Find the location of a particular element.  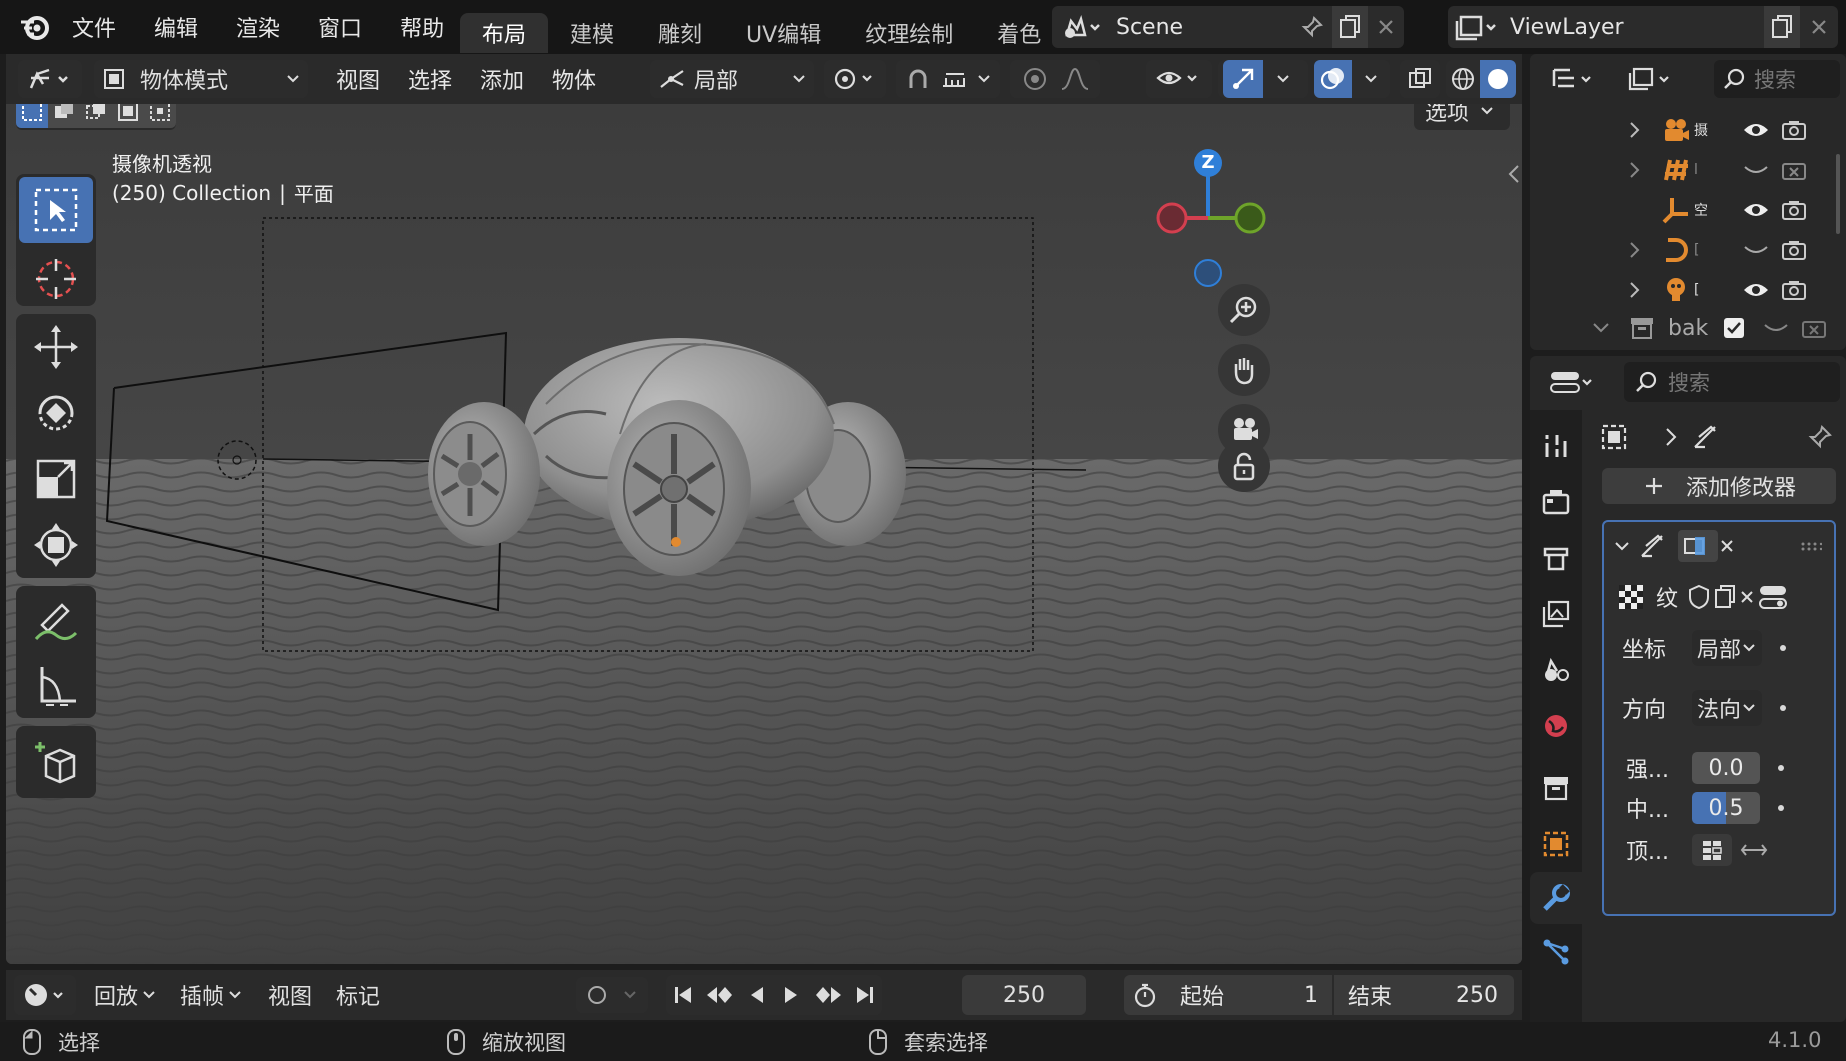

snap-magnet-icon is located at coordinates (918, 79).